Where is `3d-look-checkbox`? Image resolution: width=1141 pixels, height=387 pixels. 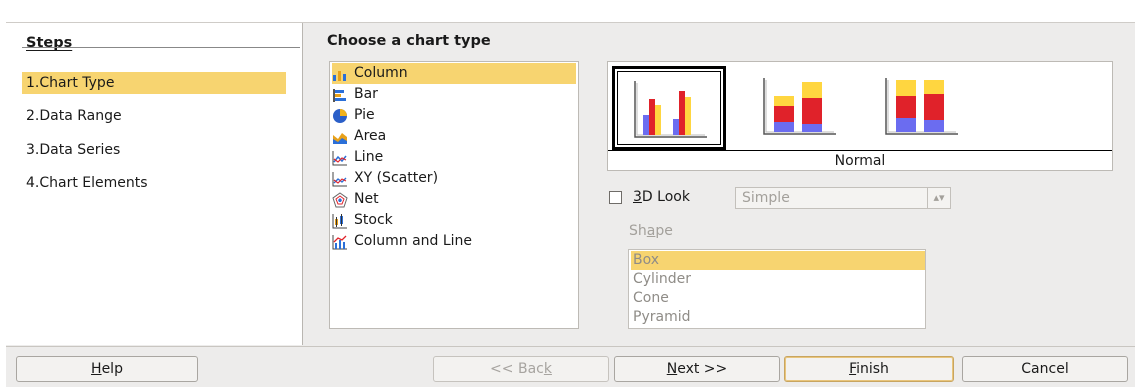 3d-look-checkbox is located at coordinates (615, 197).